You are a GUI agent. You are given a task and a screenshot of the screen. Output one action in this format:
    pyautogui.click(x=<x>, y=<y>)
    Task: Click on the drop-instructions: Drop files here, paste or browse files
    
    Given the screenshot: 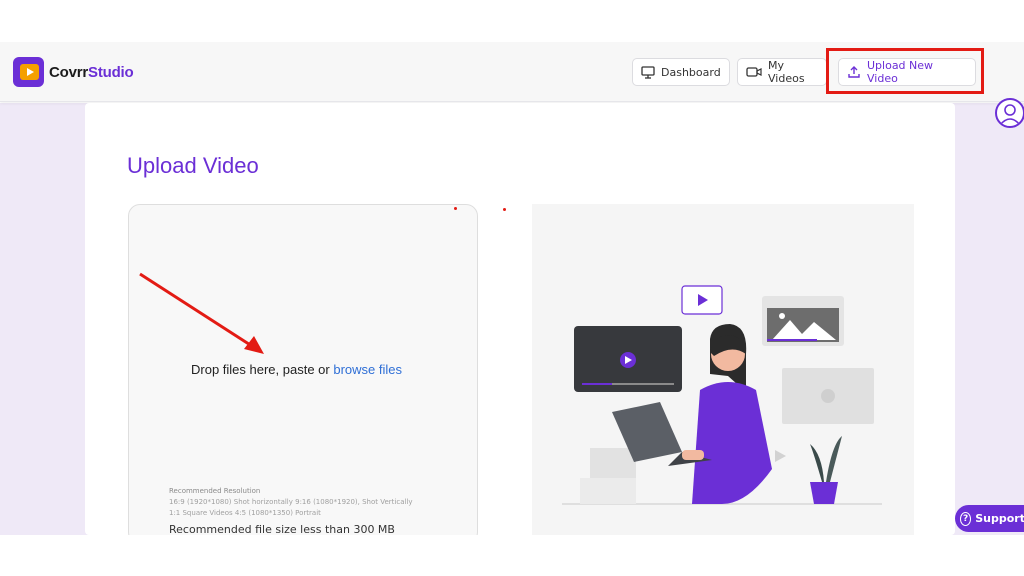 What is the action you would take?
    pyautogui.click(x=296, y=369)
    